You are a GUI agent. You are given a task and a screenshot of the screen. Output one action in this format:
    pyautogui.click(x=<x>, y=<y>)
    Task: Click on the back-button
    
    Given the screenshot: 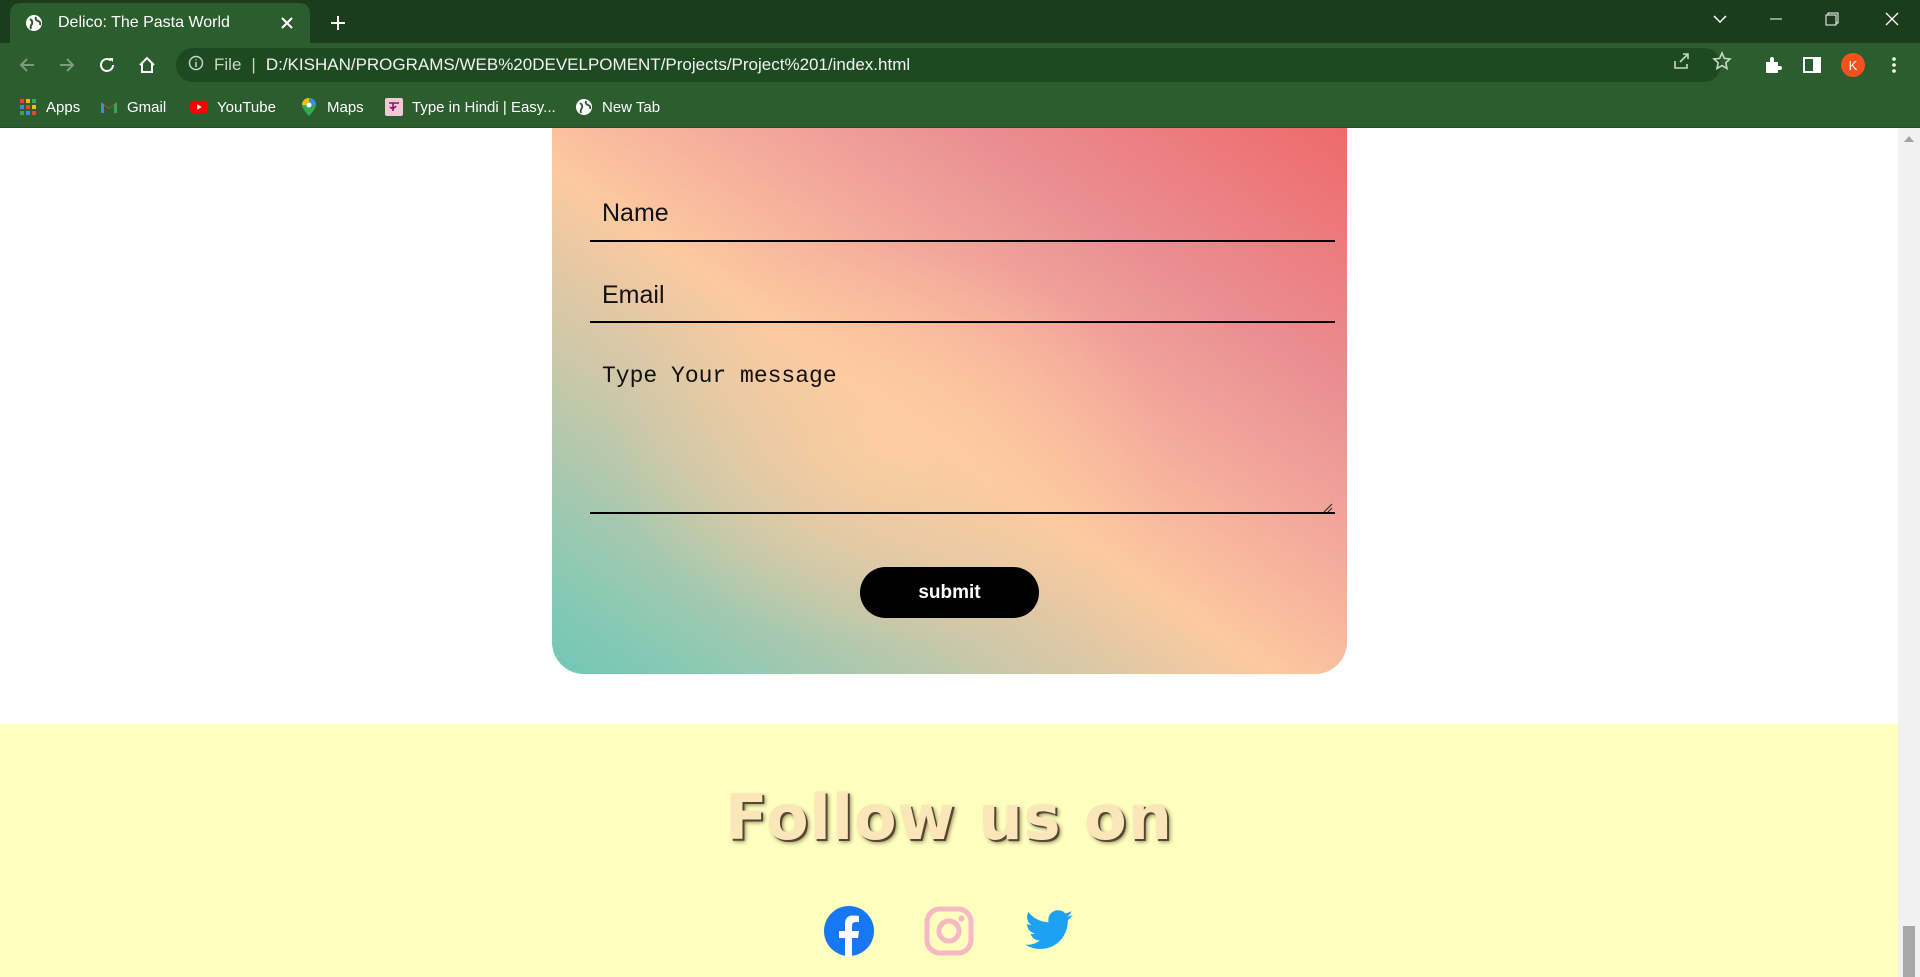 What is the action you would take?
    pyautogui.click(x=27, y=65)
    